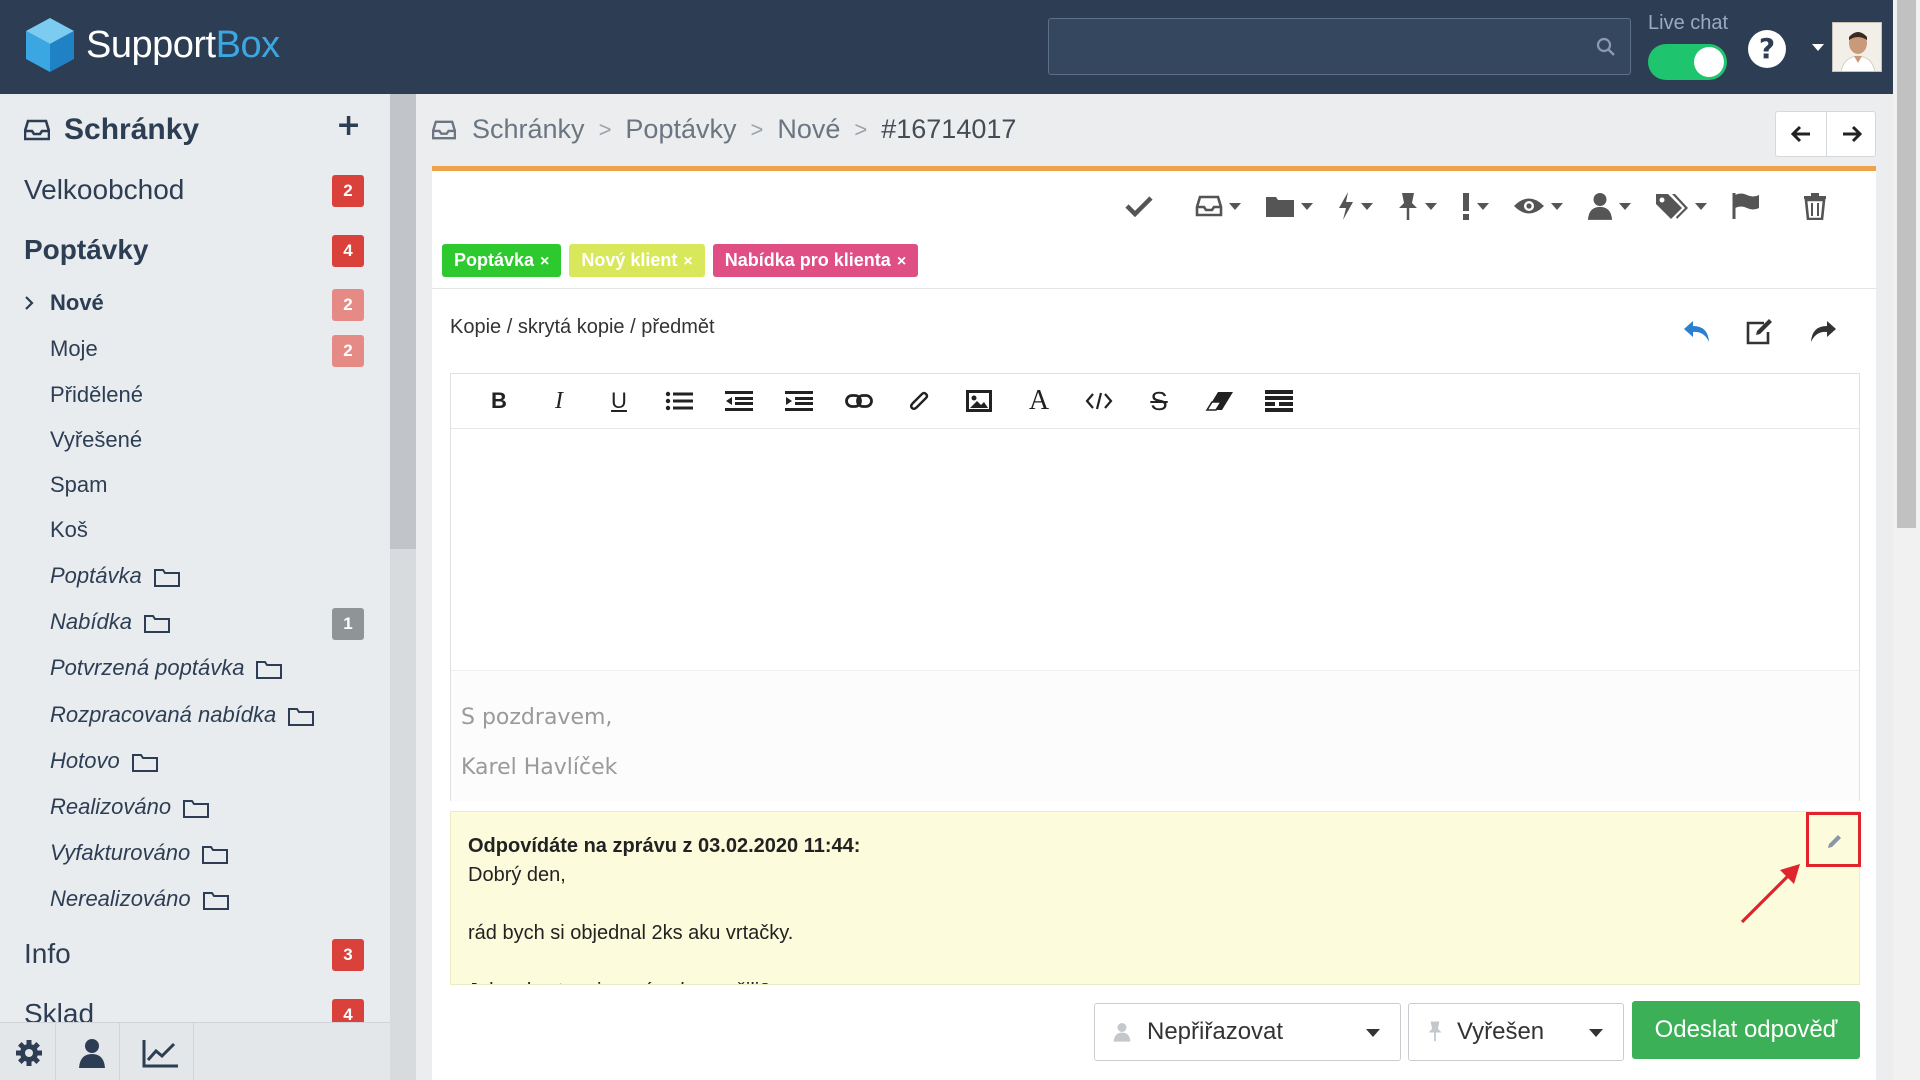 Image resolution: width=1920 pixels, height=1080 pixels. What do you see at coordinates (104, 189) in the screenshot?
I see `sidebar-item-label: Velkoobchod` at bounding box center [104, 189].